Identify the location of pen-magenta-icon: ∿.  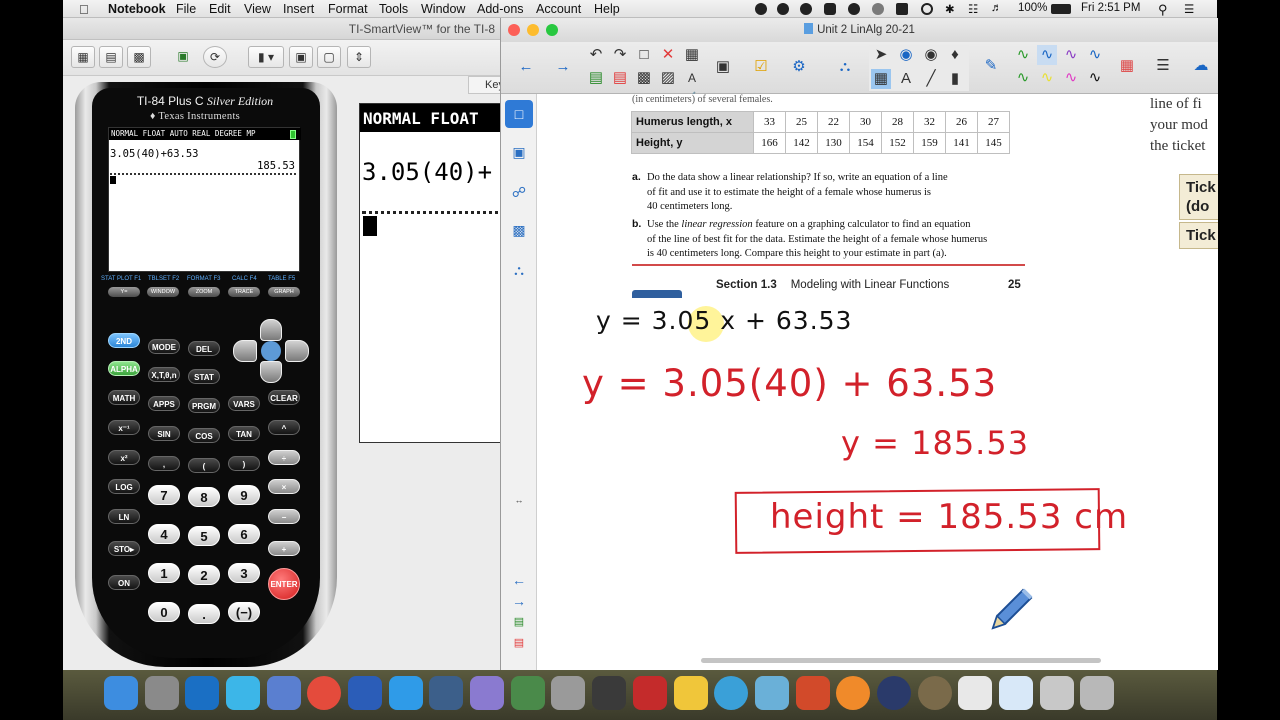
(1071, 78).